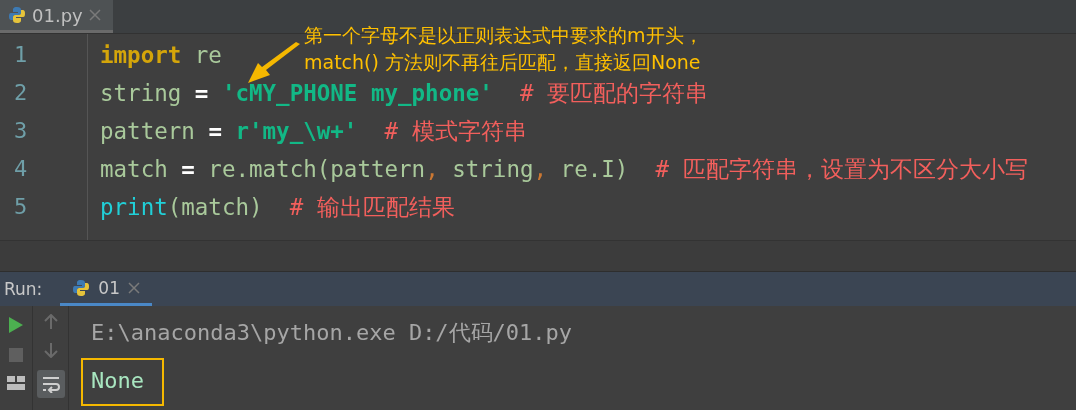 The image size is (1076, 410). What do you see at coordinates (21, 93) in the screenshot?
I see `line-number: 2` at bounding box center [21, 93].